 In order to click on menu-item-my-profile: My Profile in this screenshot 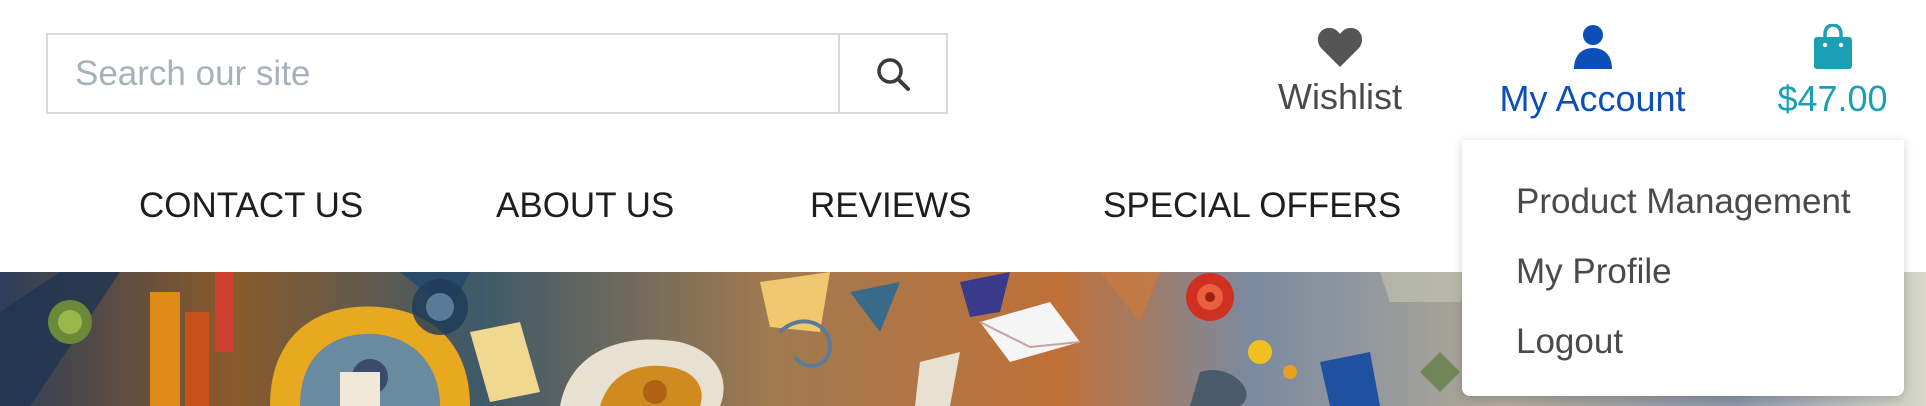, I will do `click(1594, 272)`.